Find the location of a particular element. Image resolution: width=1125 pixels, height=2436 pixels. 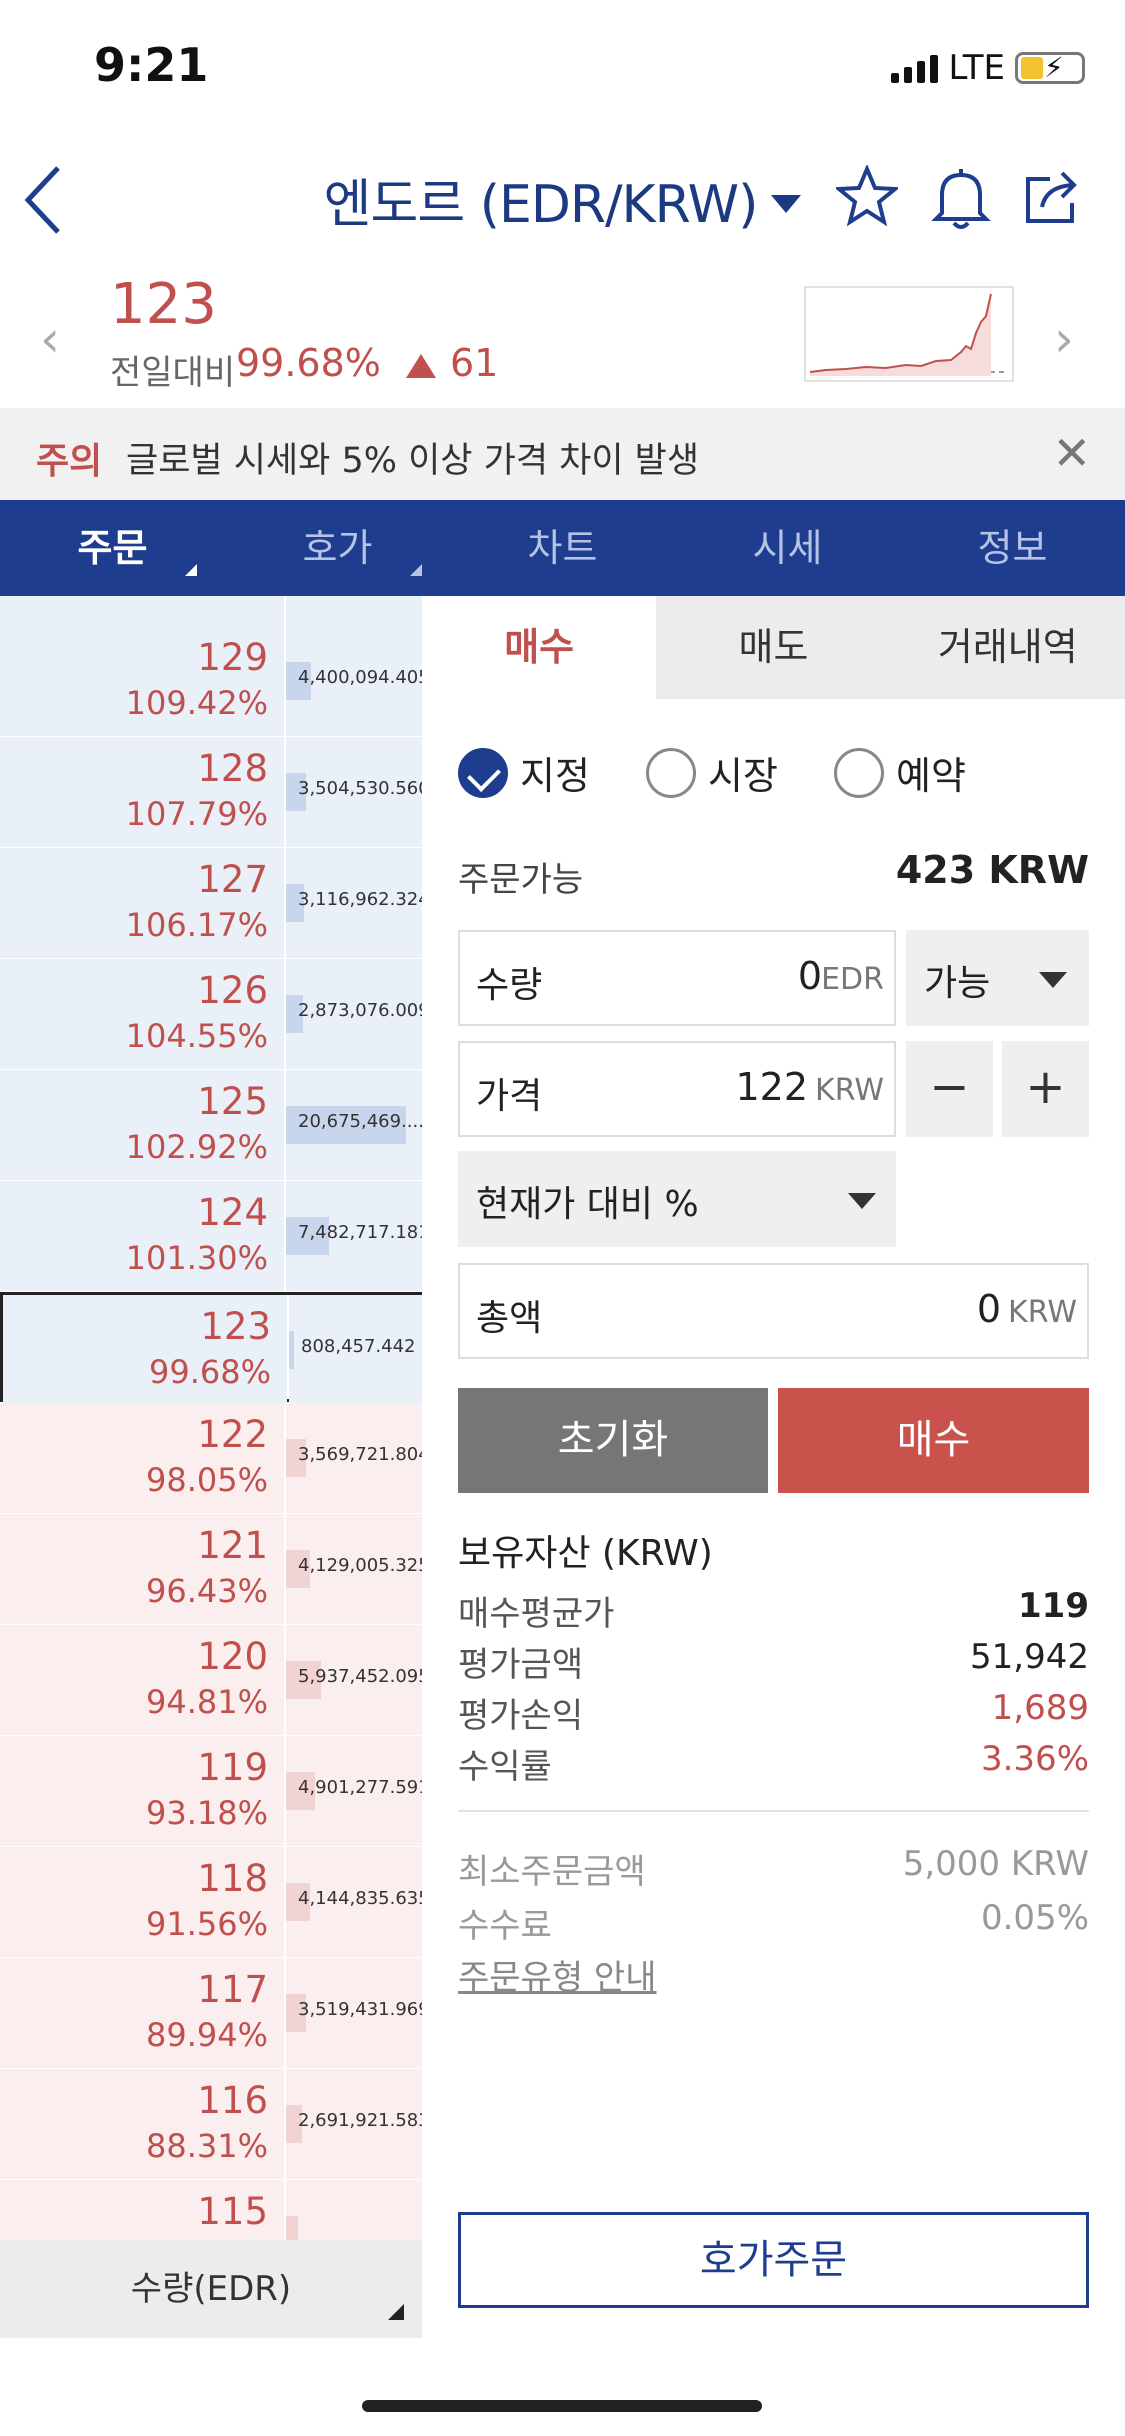

orderbook-bid-row: 119 93.18% 4,901,277.591 is located at coordinates (211, 1791).